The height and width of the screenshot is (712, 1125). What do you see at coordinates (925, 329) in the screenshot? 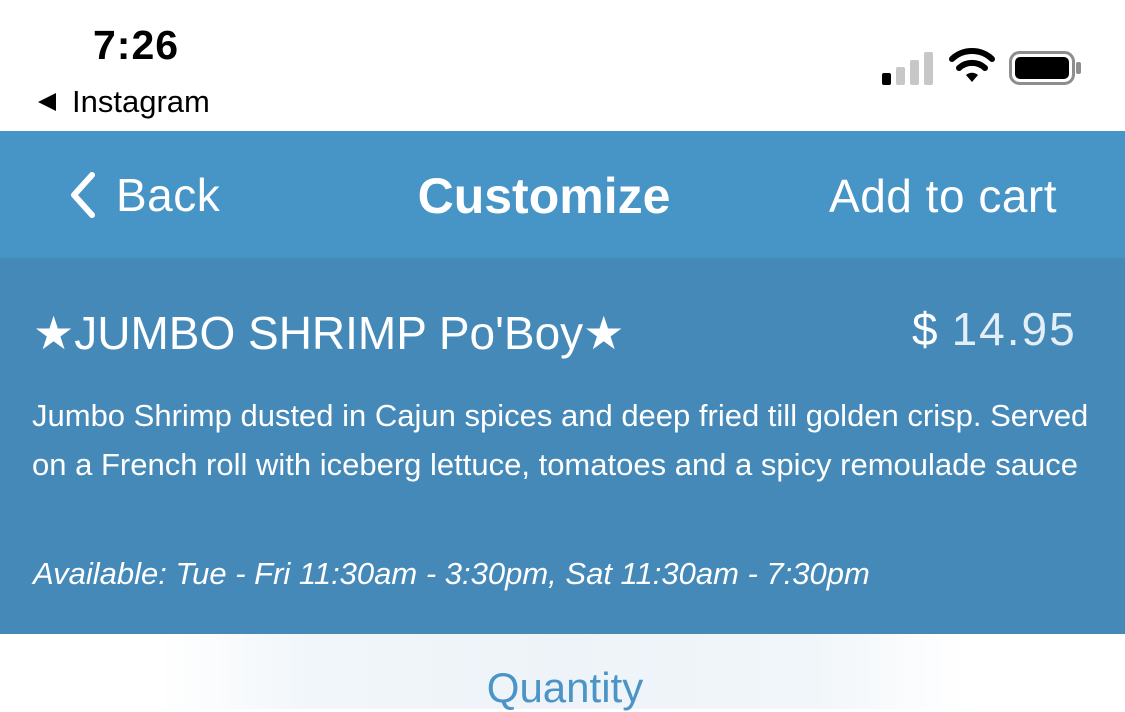
I see `price-currency: $` at bounding box center [925, 329].